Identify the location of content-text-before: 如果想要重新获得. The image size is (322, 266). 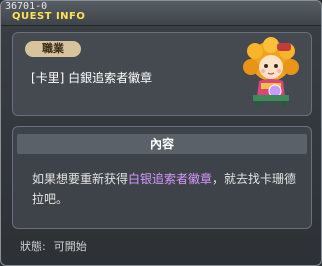
(80, 179).